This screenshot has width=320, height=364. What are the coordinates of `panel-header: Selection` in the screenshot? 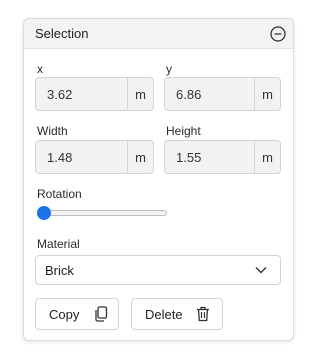 It's located at (158, 34).